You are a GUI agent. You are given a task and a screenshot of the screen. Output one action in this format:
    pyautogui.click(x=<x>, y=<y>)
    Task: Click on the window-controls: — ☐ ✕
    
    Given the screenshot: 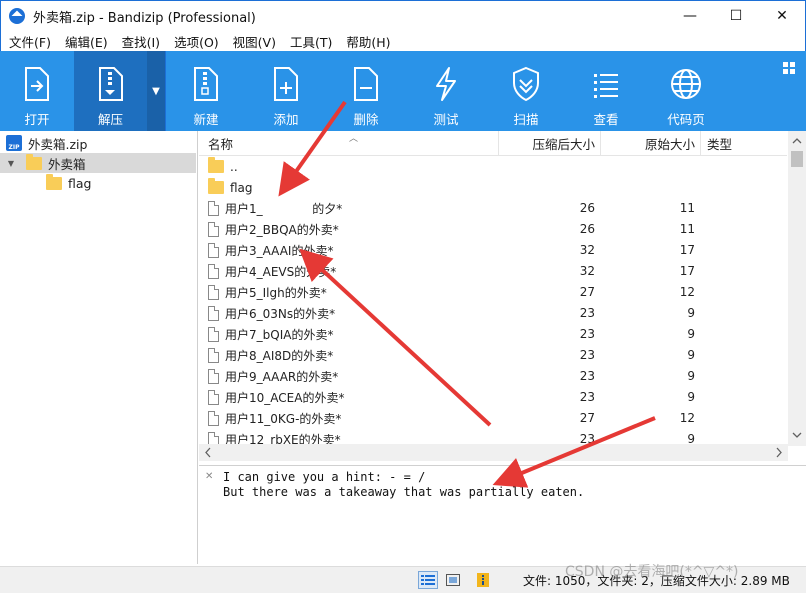 What is the action you would take?
    pyautogui.click(x=736, y=16)
    